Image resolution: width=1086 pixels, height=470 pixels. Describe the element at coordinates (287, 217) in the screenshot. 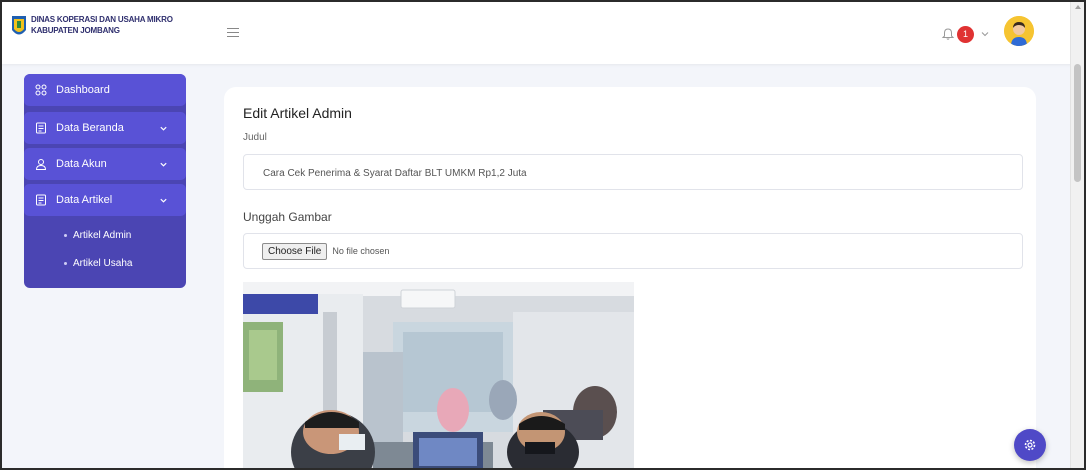

I see `upload-label: Unggah Gambar` at that location.